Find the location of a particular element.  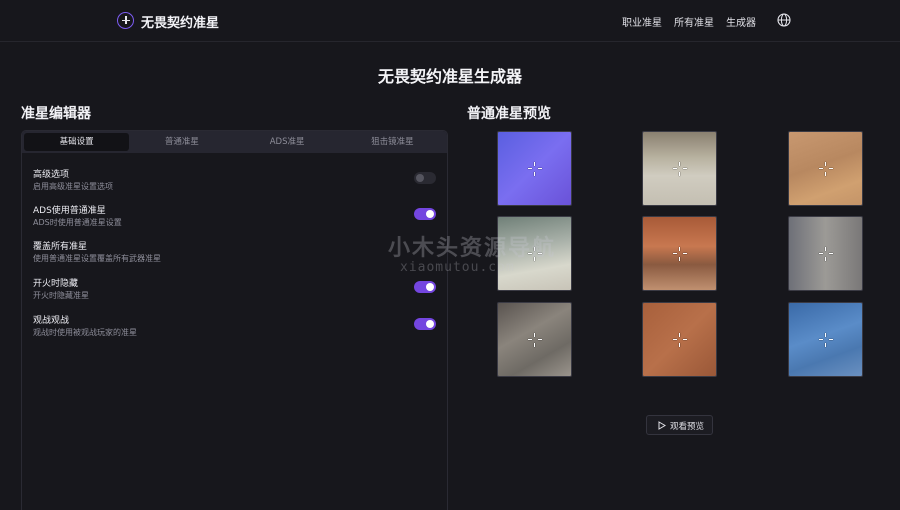

option-desc: 使用普通准星设置覆盖所有武器准星 is located at coordinates (97, 258).